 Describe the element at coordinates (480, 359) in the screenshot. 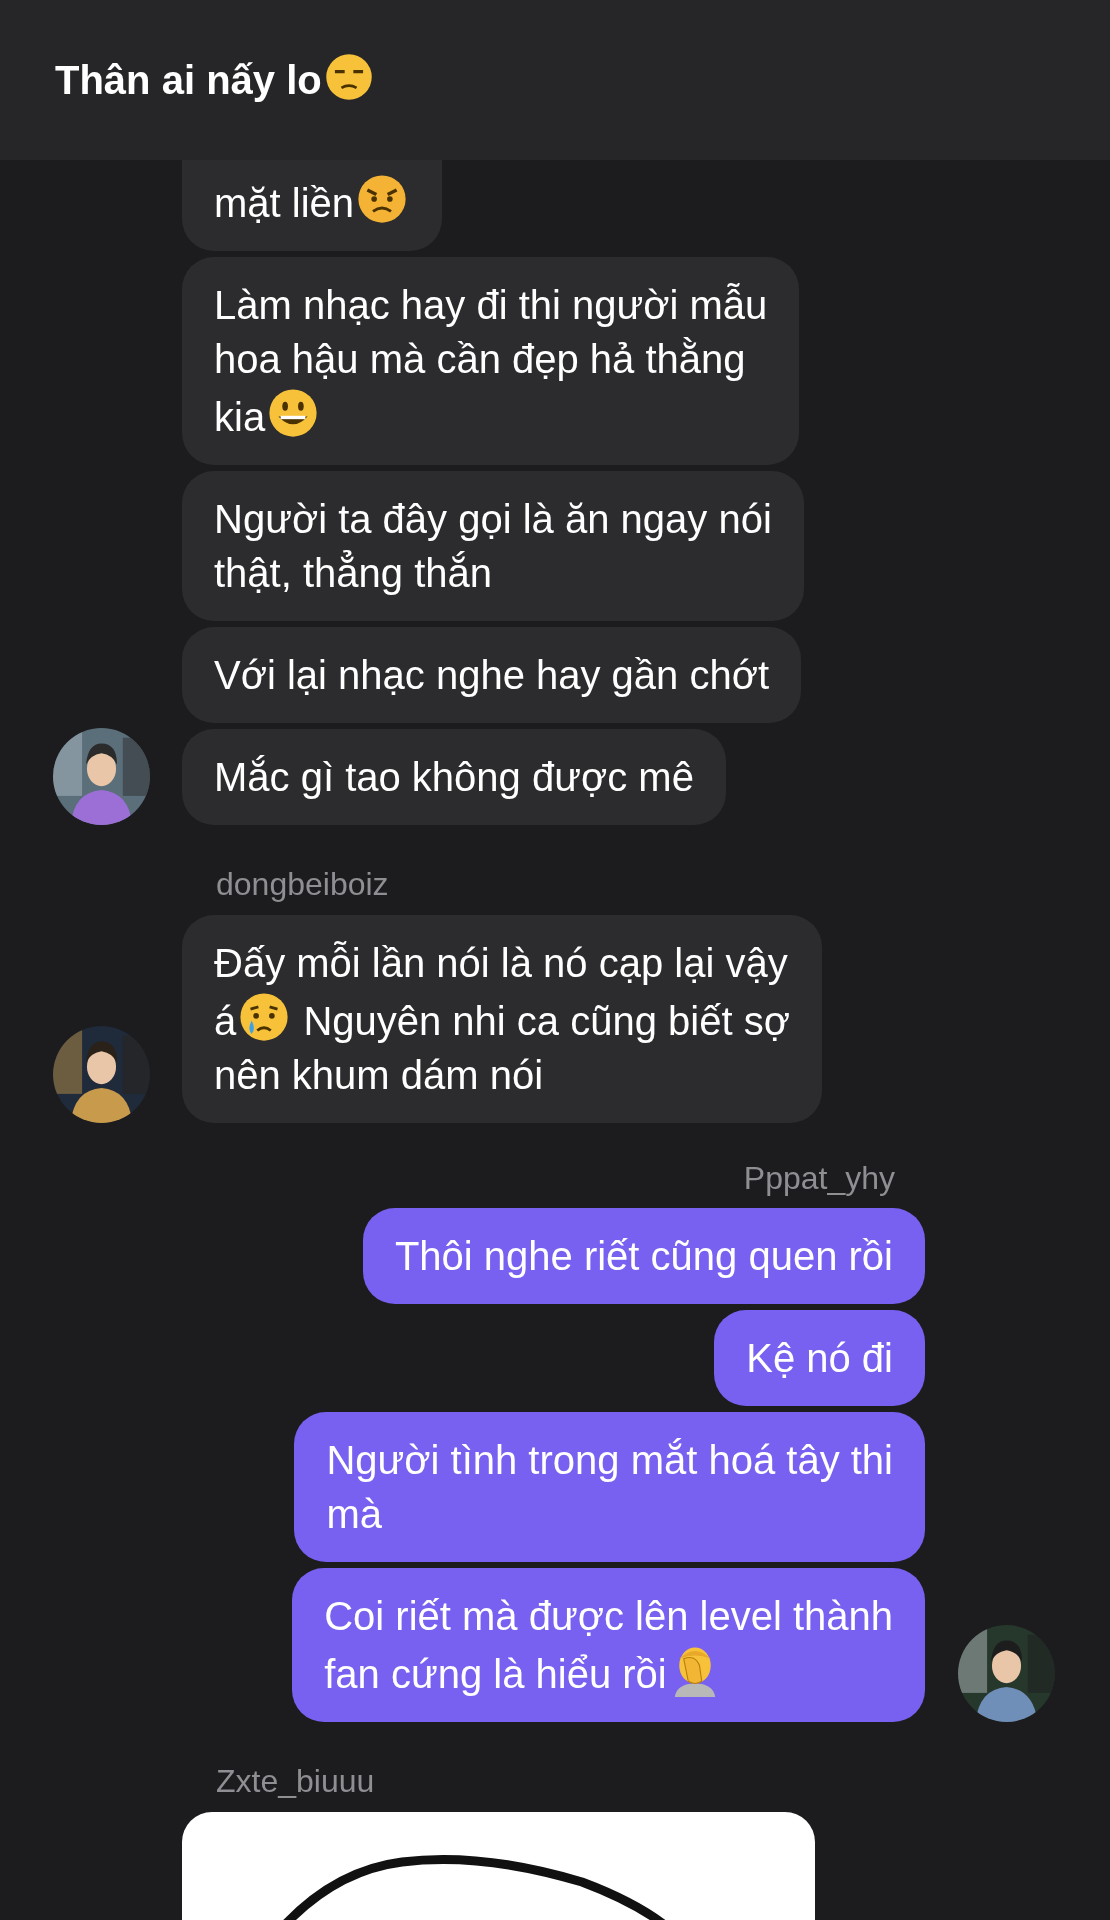

I see `message-text: hoa hậu mà cần đẹp hả thằng` at that location.